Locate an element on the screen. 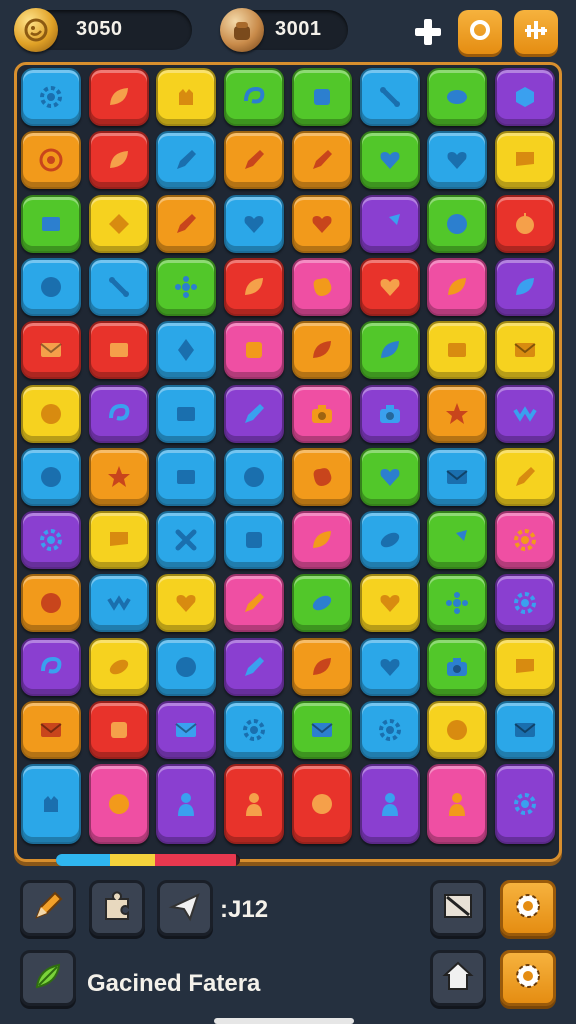 The width and height of the screenshot is (576, 1024). sound-button is located at coordinates (536, 32).